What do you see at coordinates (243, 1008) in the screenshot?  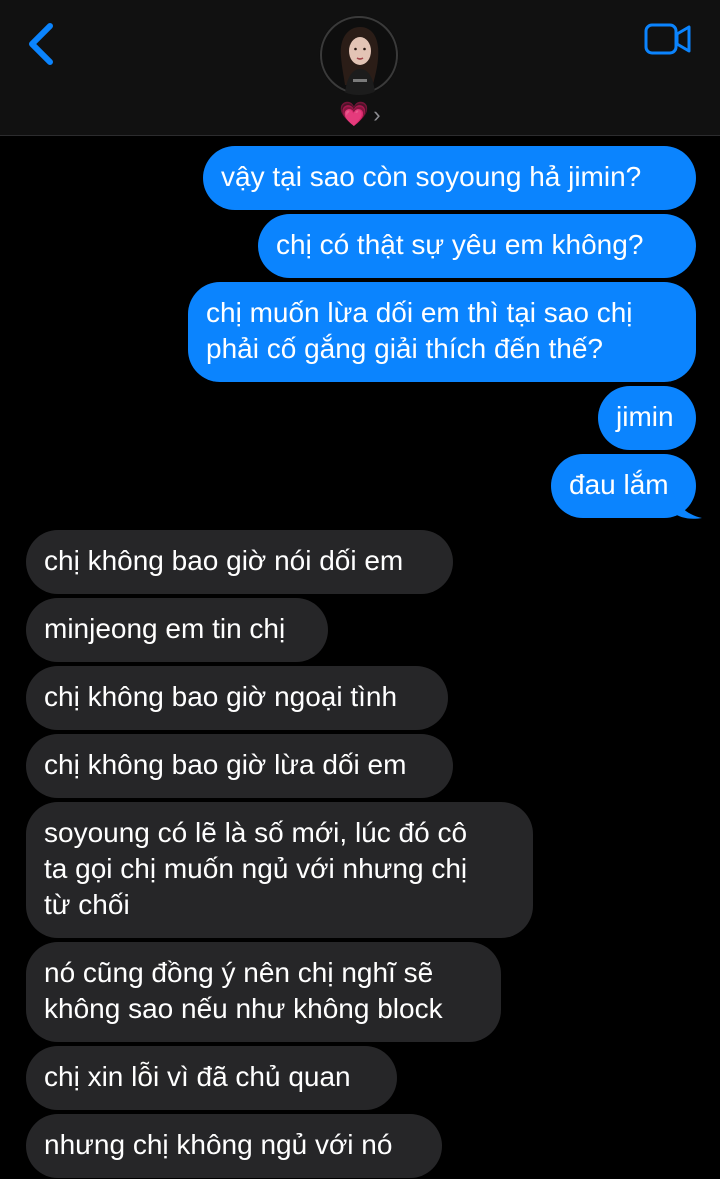 I see `message-text-line: không sao nếu như không block` at bounding box center [243, 1008].